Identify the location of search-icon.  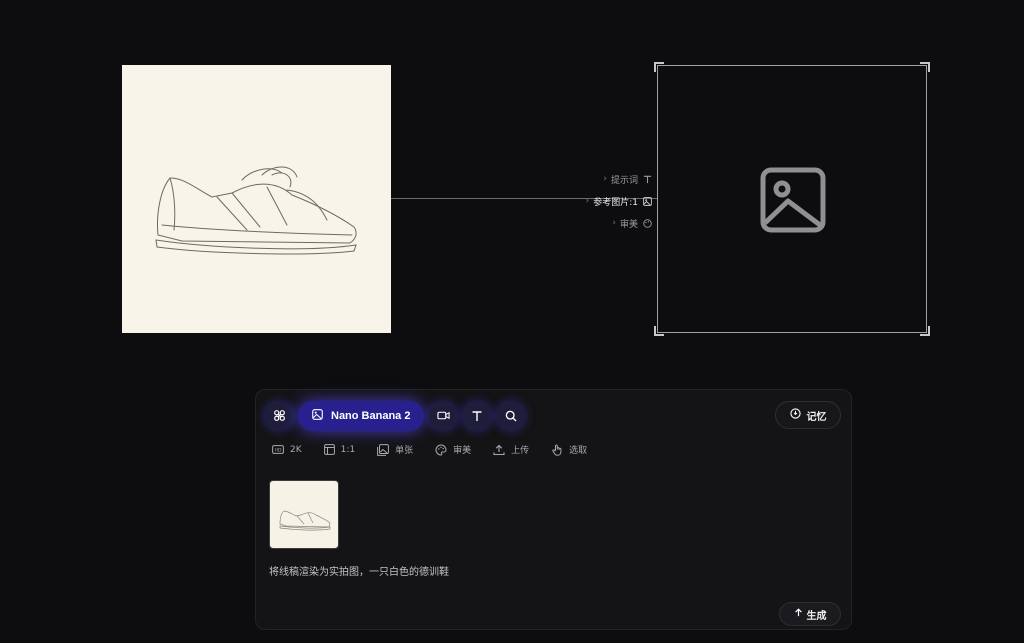
(511, 416).